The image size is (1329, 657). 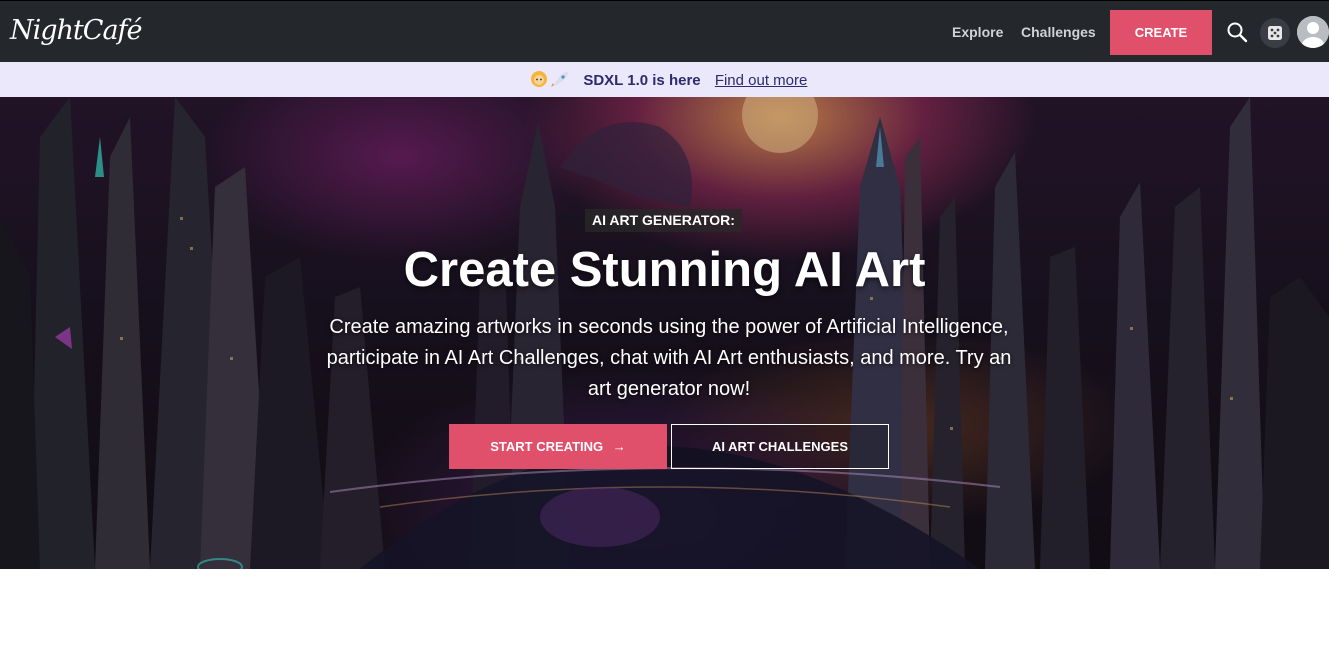 I want to click on nav-link-explore: Explore, so click(x=977, y=32).